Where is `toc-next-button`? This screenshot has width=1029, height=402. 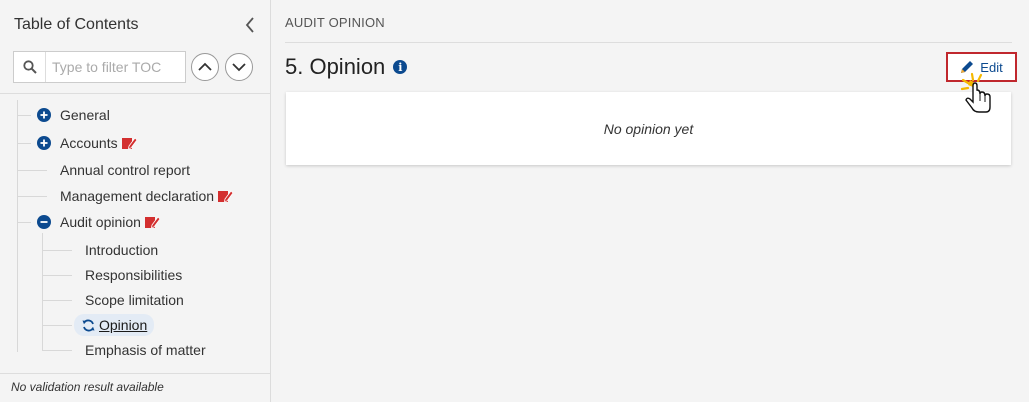
toc-next-button is located at coordinates (239, 67).